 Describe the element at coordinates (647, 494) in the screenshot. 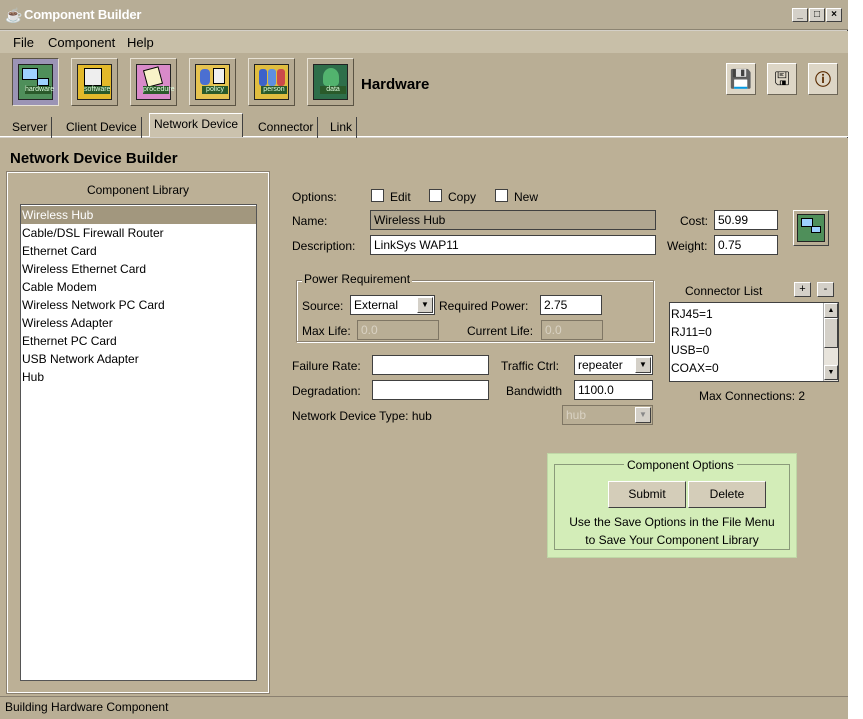

I see `submit-button: Submit` at that location.